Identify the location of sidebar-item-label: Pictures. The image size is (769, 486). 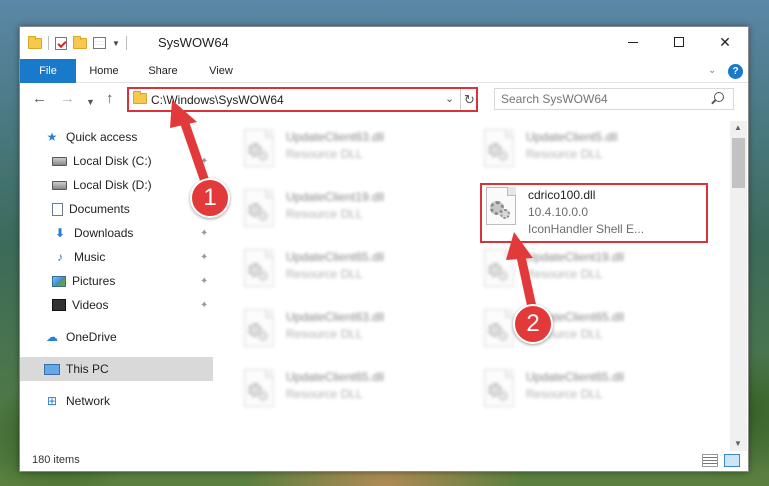
(94, 281).